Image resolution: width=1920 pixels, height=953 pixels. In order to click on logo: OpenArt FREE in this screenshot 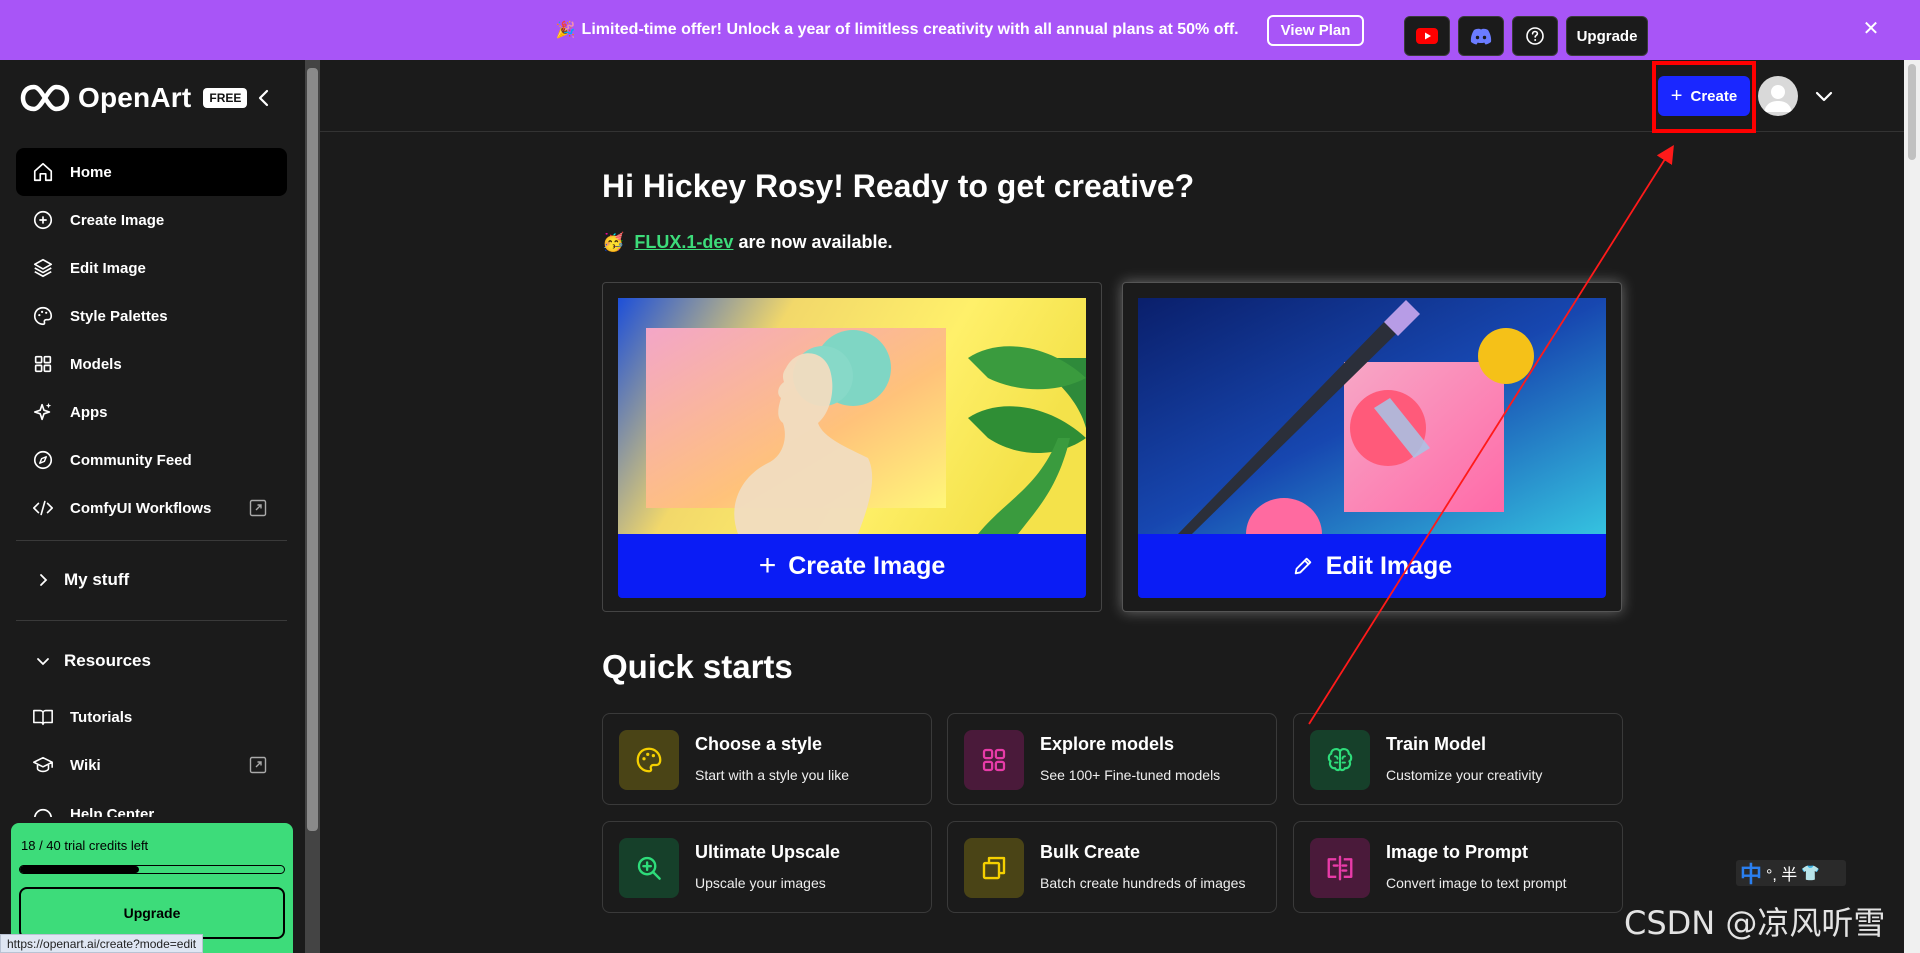, I will do `click(134, 98)`.